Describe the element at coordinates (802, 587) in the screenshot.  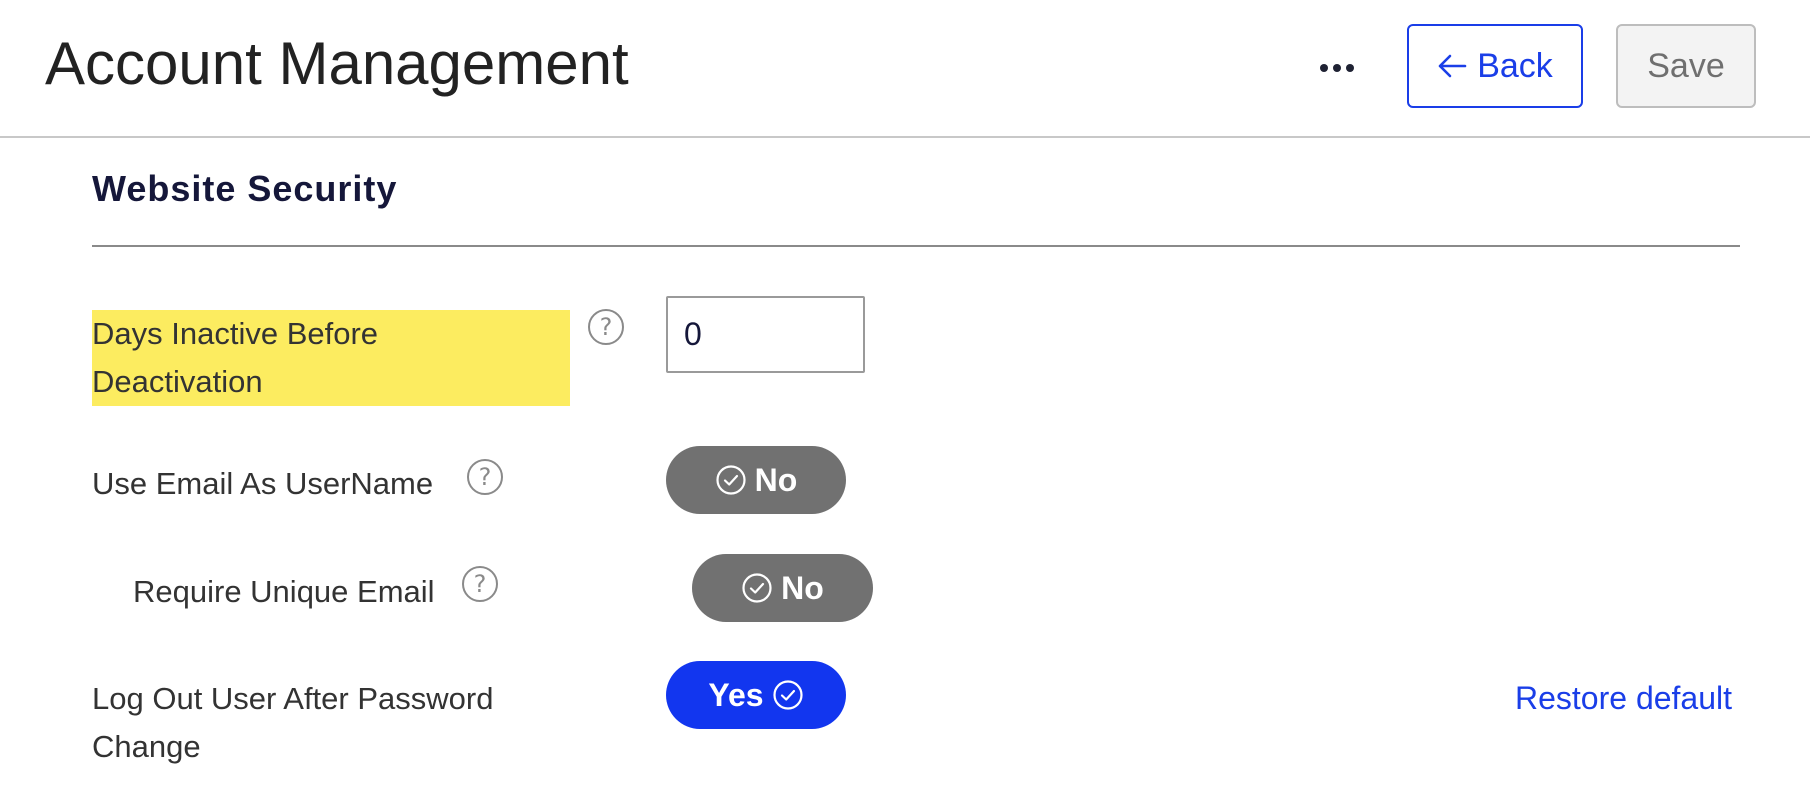
I see `require-unique-email-toggle-label: No` at that location.